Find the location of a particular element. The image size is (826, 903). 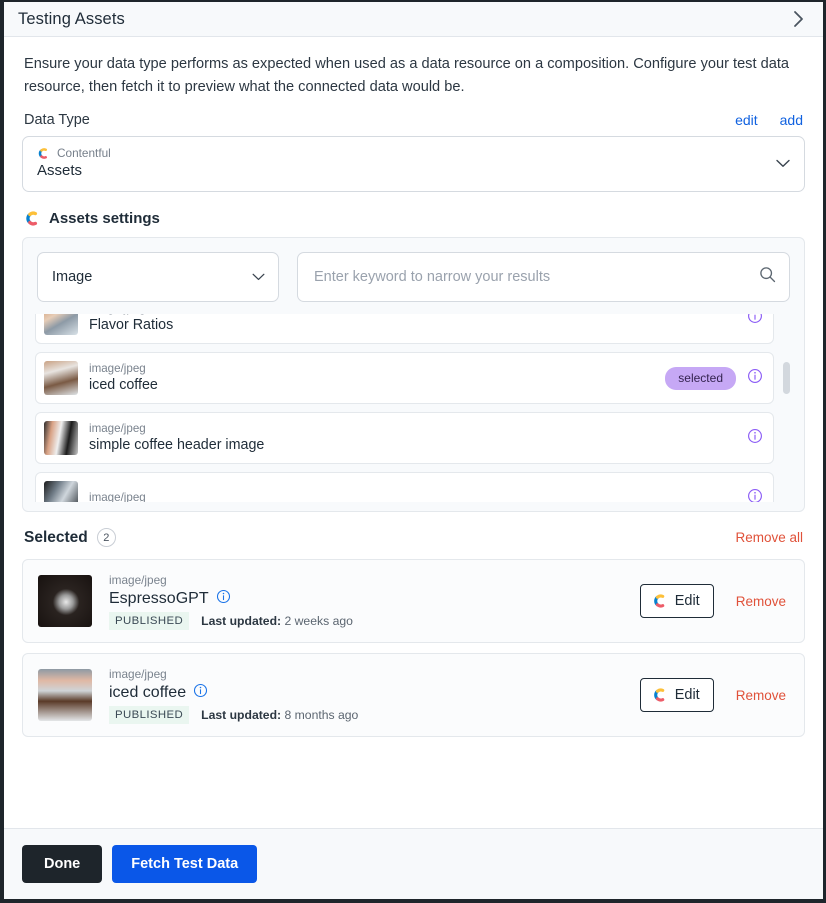

data-type-value: Assets is located at coordinates (60, 171).